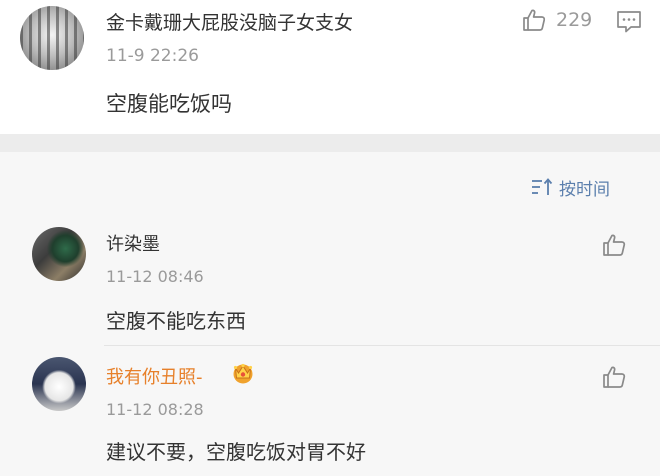 Image resolution: width=660 pixels, height=476 pixels. What do you see at coordinates (155, 276) in the screenshot?
I see `reply-timestamp: 11-12 08:46` at bounding box center [155, 276].